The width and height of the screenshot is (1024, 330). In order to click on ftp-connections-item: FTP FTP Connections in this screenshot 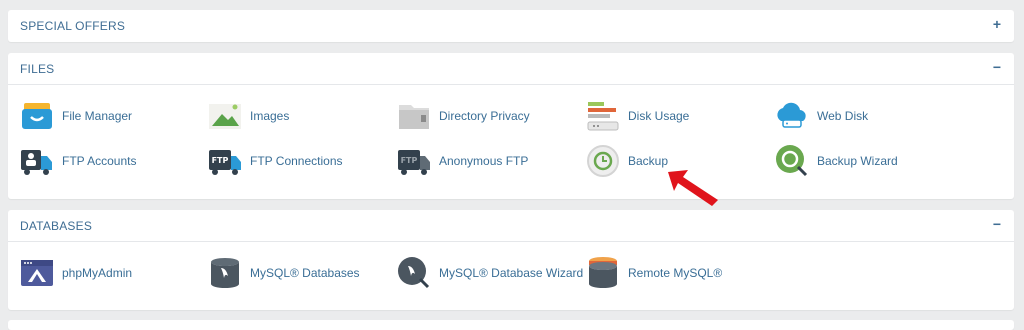, I will do `click(275, 161)`.